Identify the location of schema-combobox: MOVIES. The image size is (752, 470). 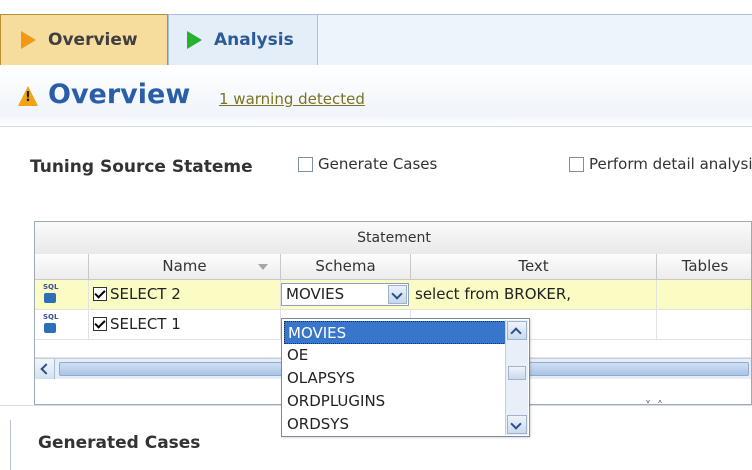
(345, 294).